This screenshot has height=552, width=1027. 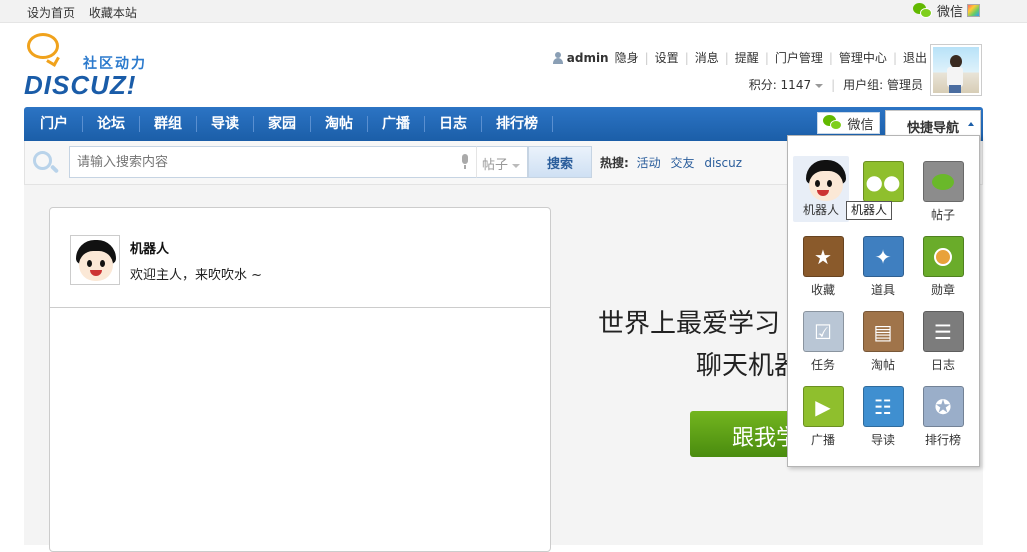 What do you see at coordinates (560, 162) in the screenshot?
I see `search-button: 搜索` at bounding box center [560, 162].